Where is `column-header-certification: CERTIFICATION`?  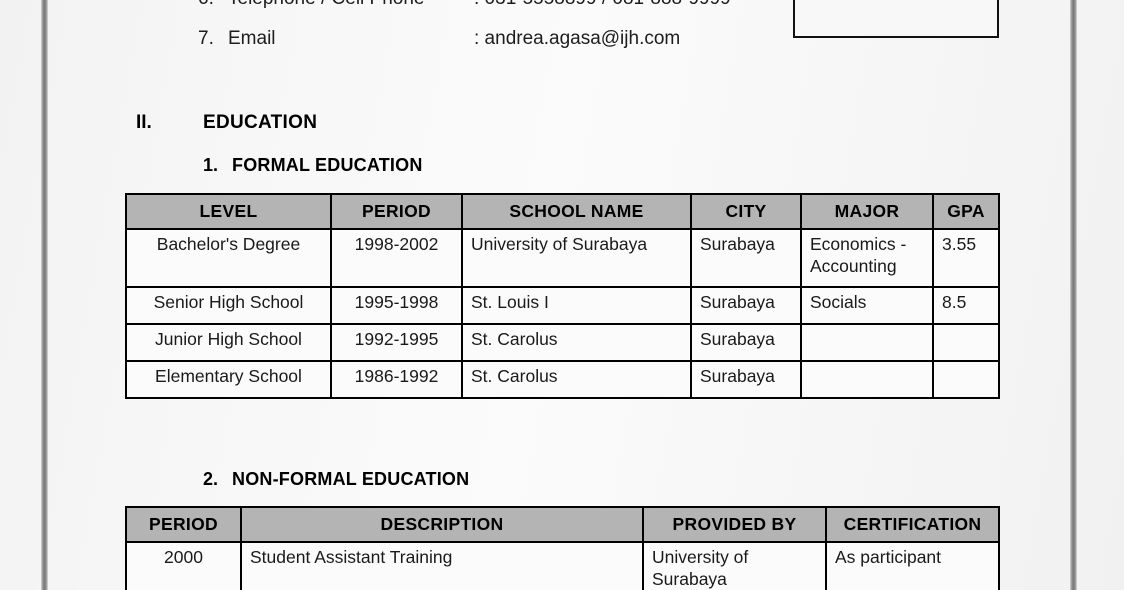
column-header-certification: CERTIFICATION is located at coordinates (912, 524).